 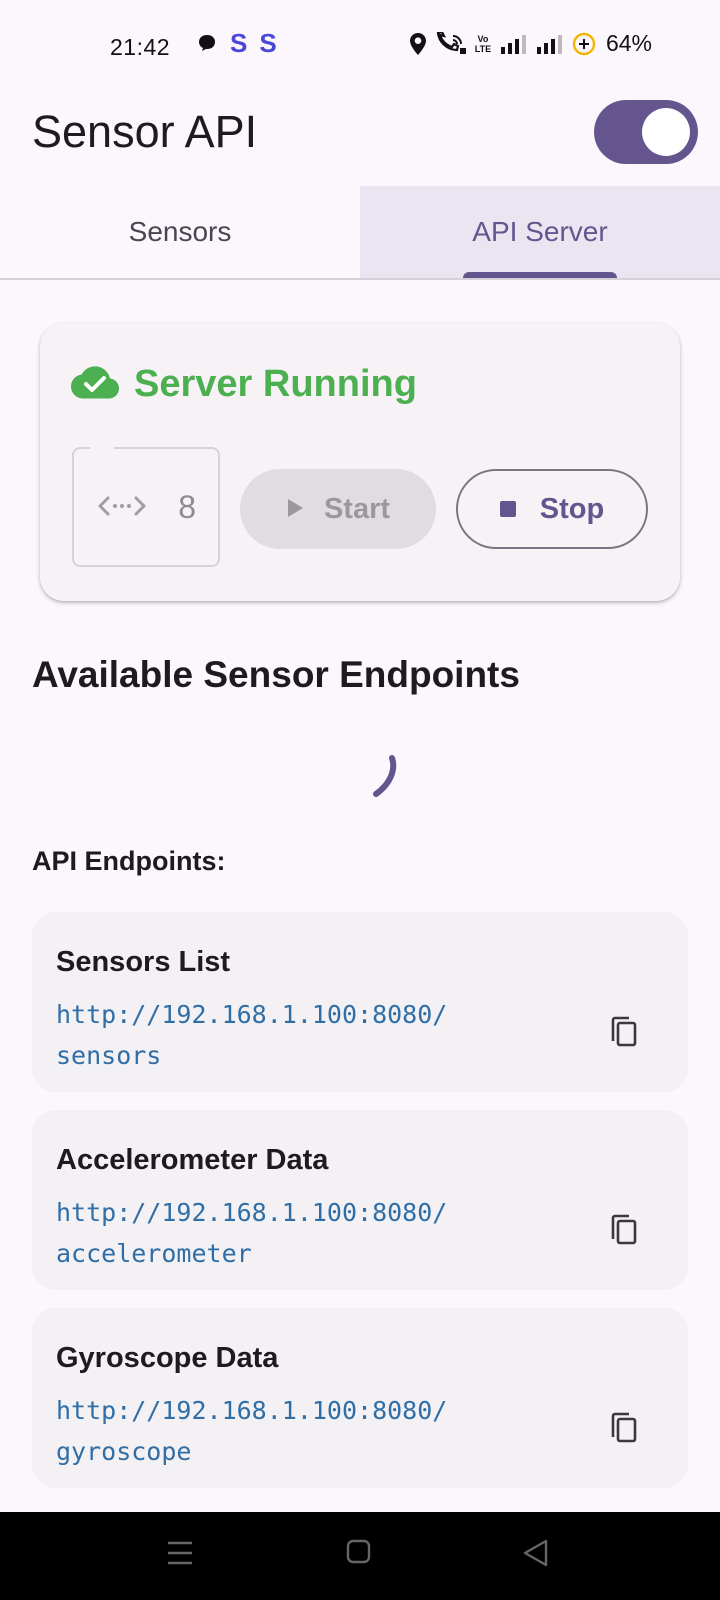 I want to click on s-app-icon-2: S, so click(x=268, y=43).